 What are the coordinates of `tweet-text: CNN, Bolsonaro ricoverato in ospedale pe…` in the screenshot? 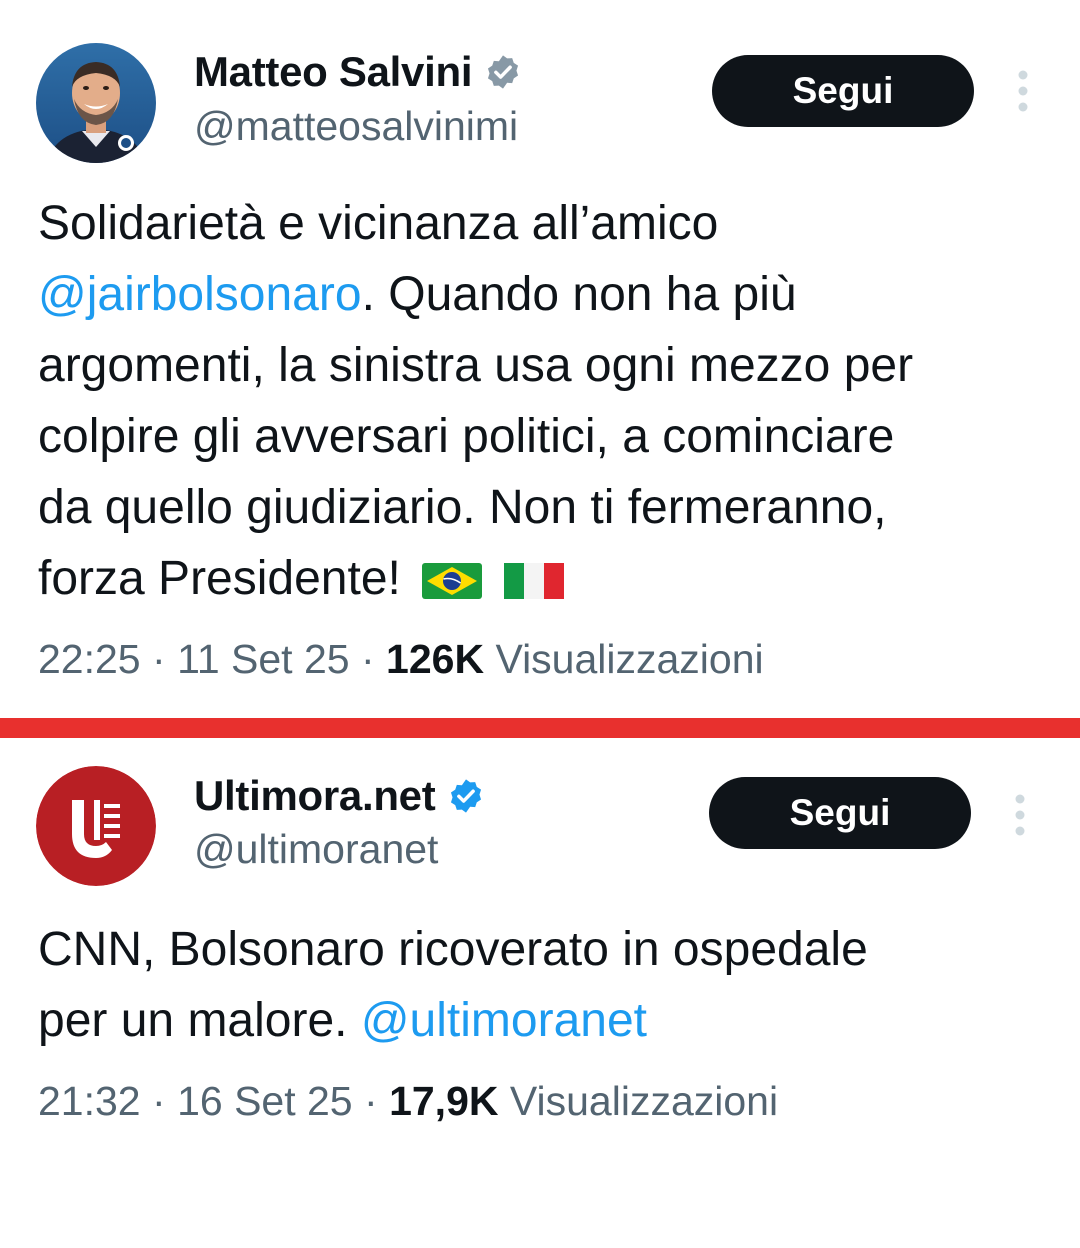 It's located at (548, 985).